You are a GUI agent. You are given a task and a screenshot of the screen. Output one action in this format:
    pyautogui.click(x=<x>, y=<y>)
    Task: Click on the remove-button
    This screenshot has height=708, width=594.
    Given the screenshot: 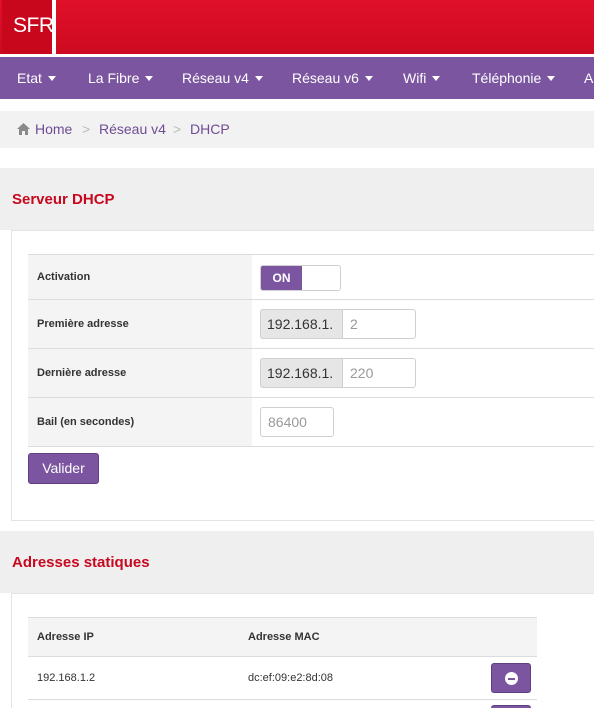 What is the action you would take?
    pyautogui.click(x=511, y=678)
    